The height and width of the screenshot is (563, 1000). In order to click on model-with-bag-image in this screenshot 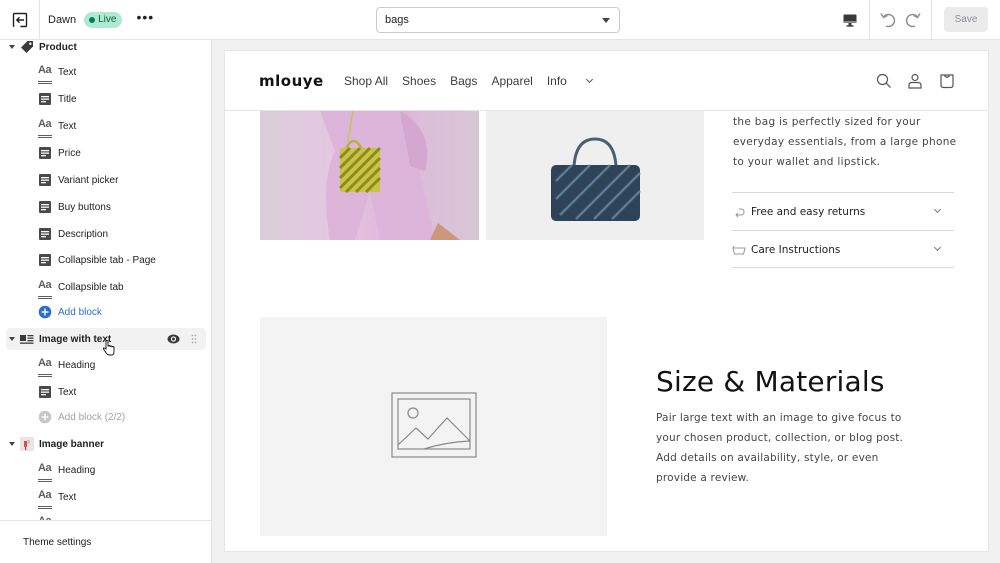, I will do `click(390, 175)`.